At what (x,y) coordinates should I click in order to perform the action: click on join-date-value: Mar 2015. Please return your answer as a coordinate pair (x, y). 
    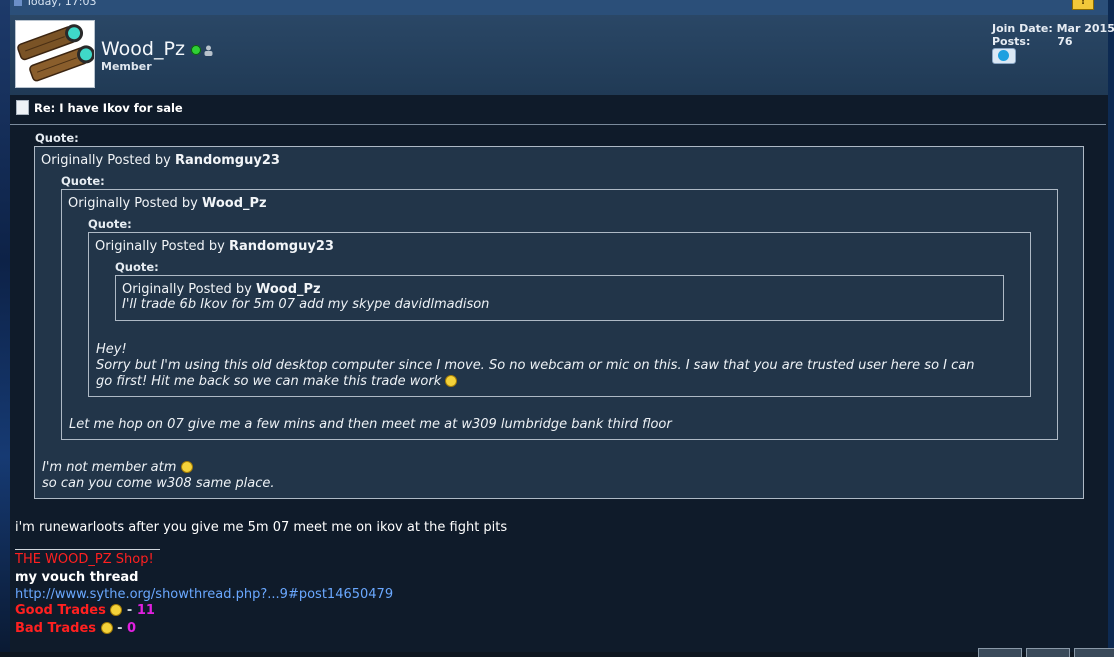
    Looking at the image, I should click on (1085, 28).